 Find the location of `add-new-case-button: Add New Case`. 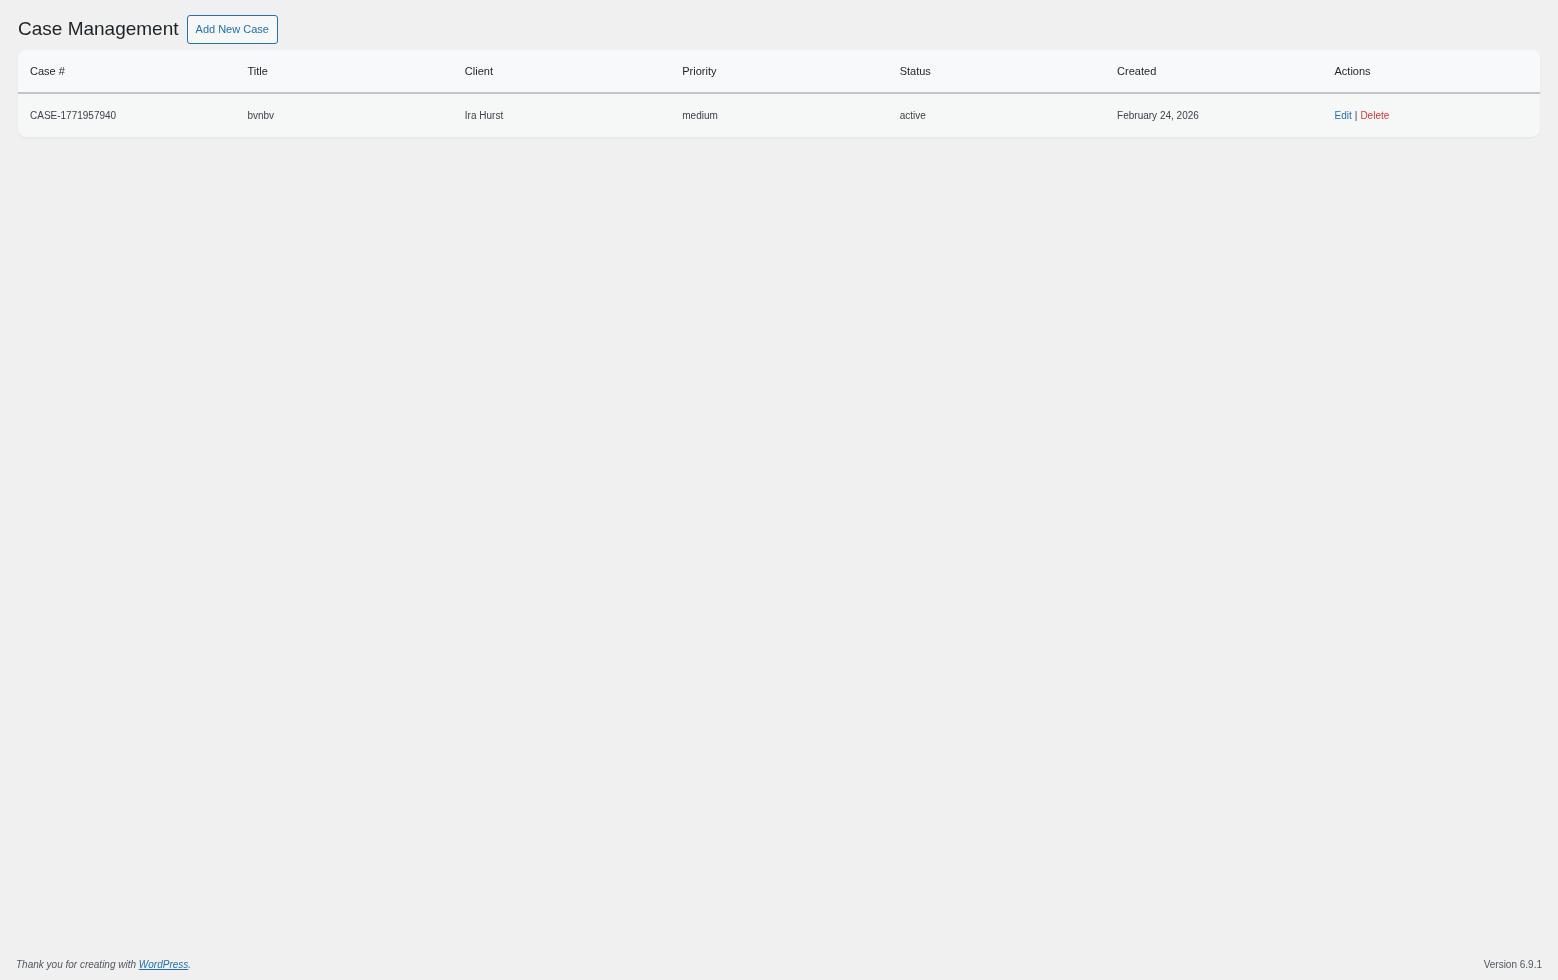

add-new-case-button: Add New Case is located at coordinates (232, 29).